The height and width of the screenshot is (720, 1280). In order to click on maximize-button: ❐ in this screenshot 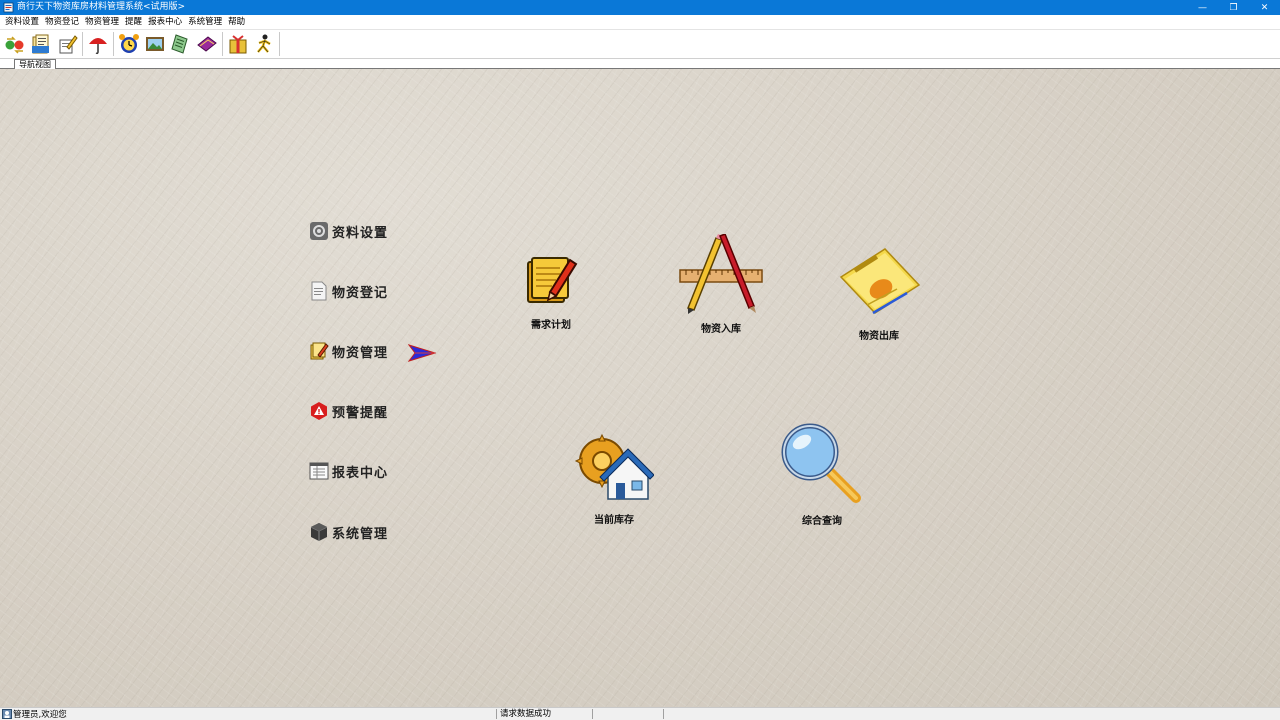, I will do `click(1233, 7)`.